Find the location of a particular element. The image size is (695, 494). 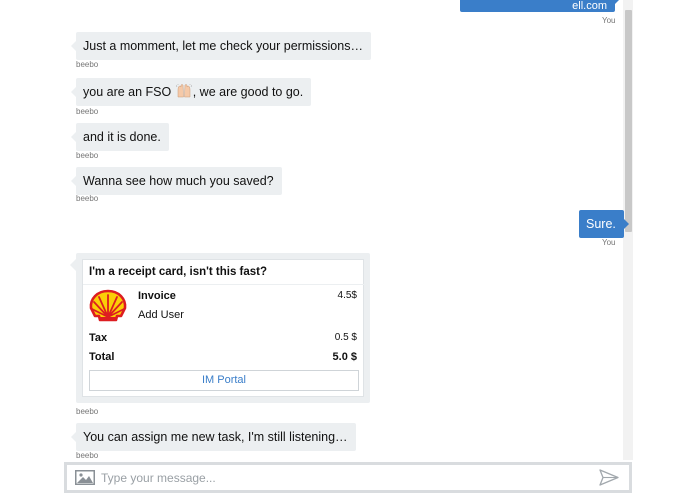

user-message-bubble: ell.com is located at coordinates (540, 6).